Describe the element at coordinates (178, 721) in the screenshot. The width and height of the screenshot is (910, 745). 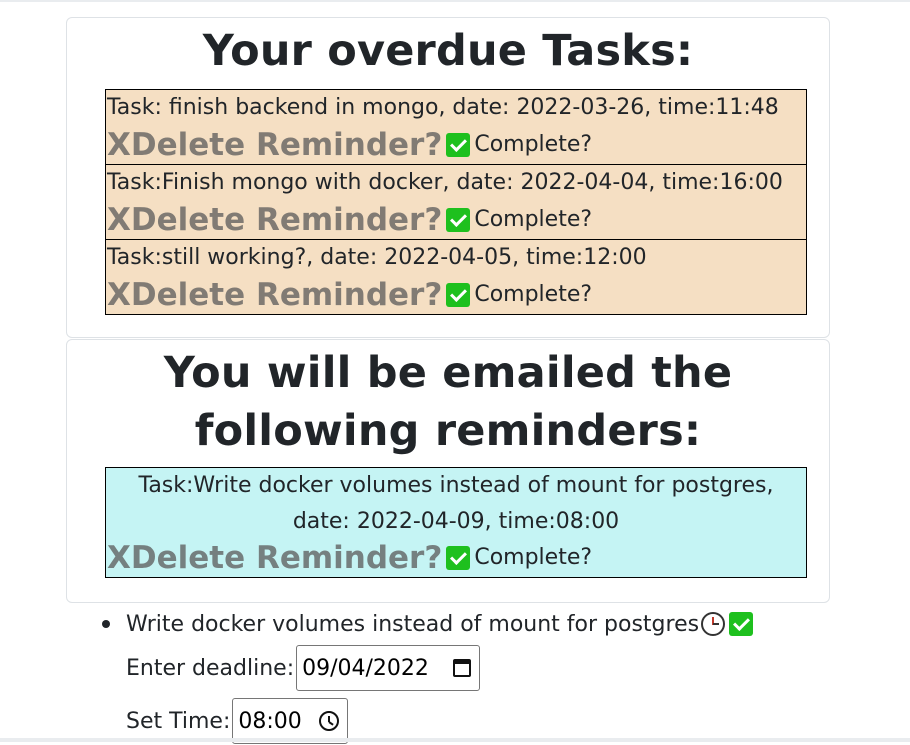
I see `time-label: Set Time:` at that location.